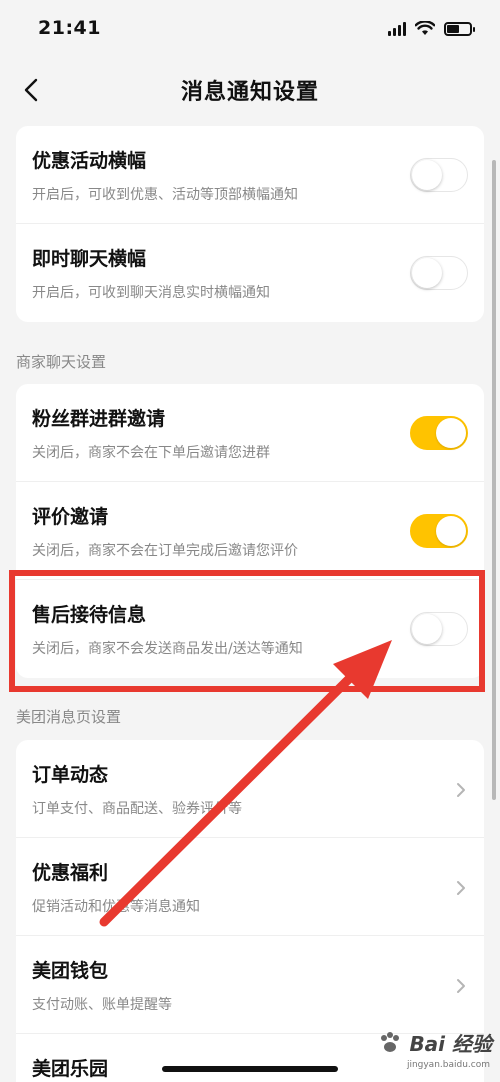  What do you see at coordinates (167, 649) in the screenshot?
I see `setting-desc: 关闭后，商家不会发送商品发出/送达等通知` at bounding box center [167, 649].